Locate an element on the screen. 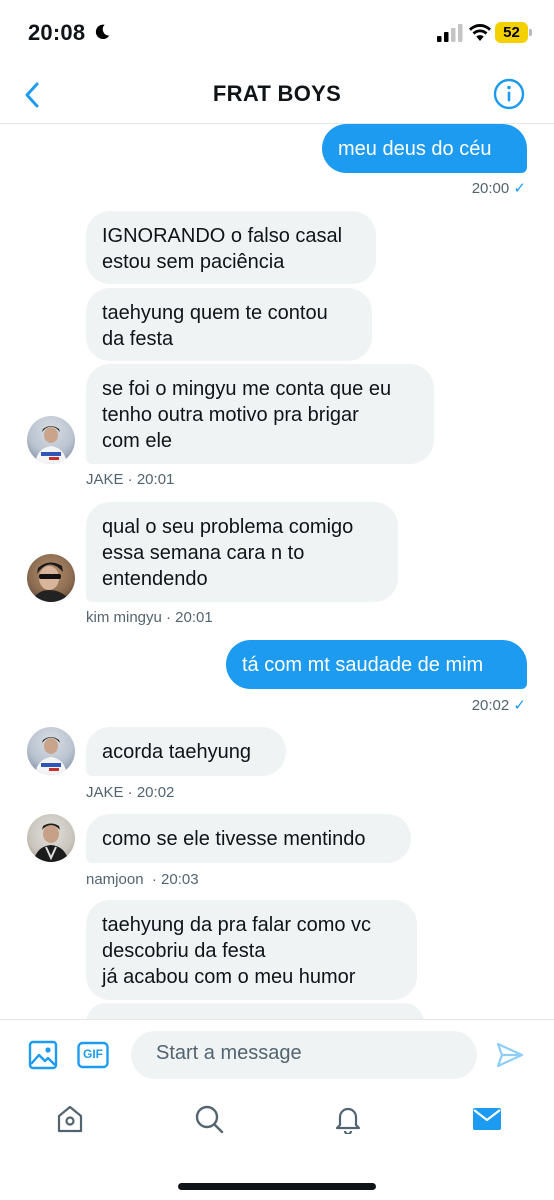 The height and width of the screenshot is (1200, 554). message-timestamp: 20:00 is located at coordinates (490, 188).